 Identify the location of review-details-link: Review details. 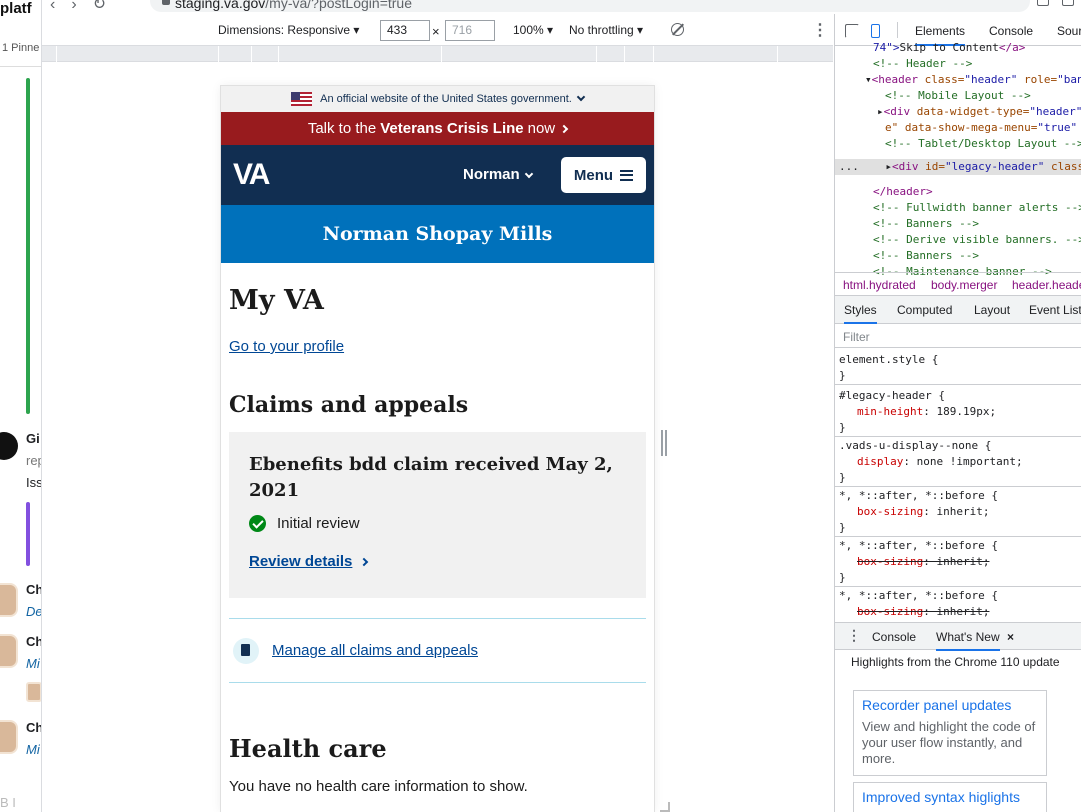
(309, 561).